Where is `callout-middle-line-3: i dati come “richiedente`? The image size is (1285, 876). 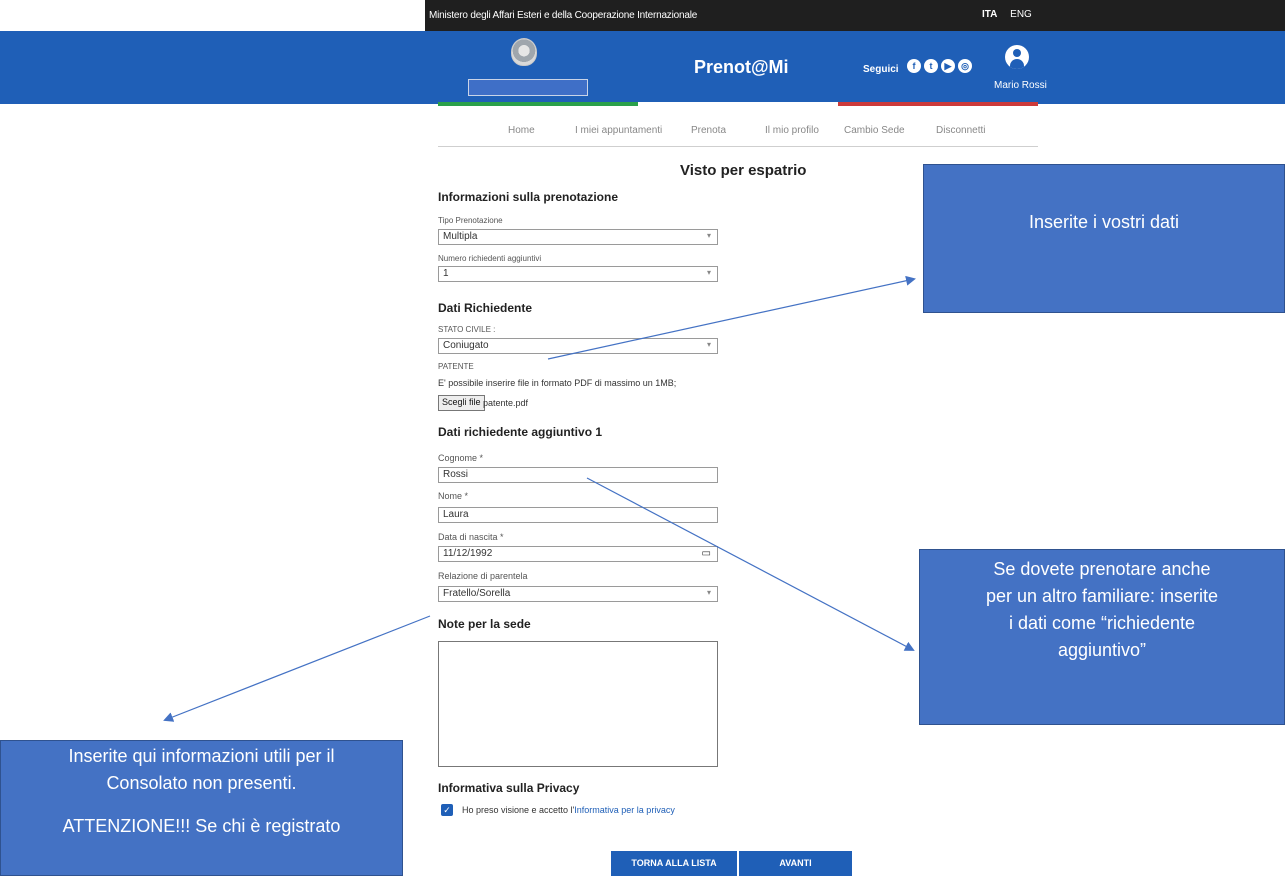 callout-middle-line-3: i dati come “richiedente is located at coordinates (1102, 623).